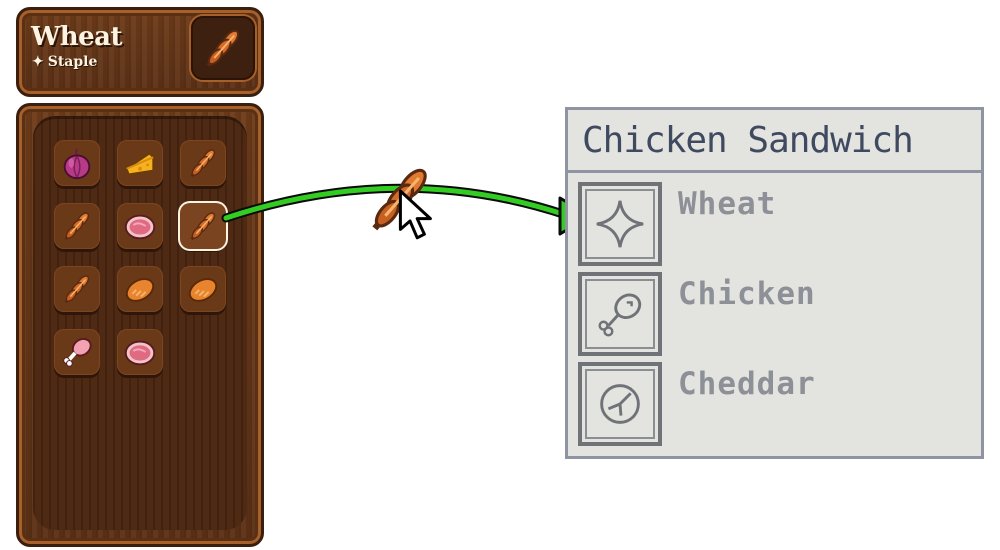 Image resolution: width=1000 pixels, height=550 pixels. Describe the element at coordinates (778, 224) in the screenshot. I see `ingredient-row-wheat: Wheat` at that location.